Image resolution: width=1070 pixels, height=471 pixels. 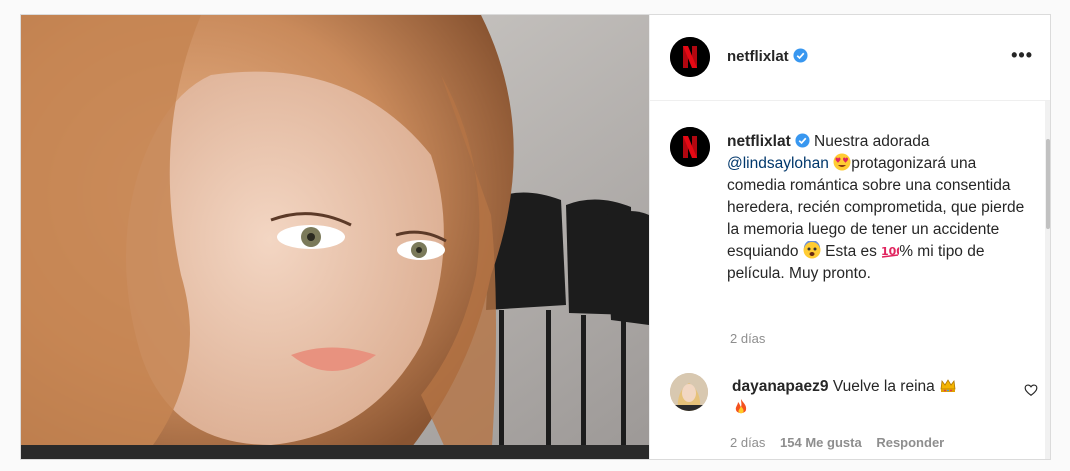 What do you see at coordinates (910, 442) in the screenshot?
I see `reply-button: Responder` at bounding box center [910, 442].